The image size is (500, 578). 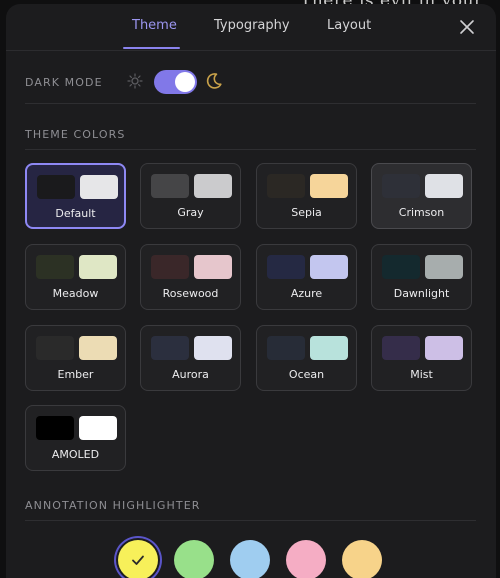 I want to click on theme-card-ember: Ember, so click(x=75, y=358).